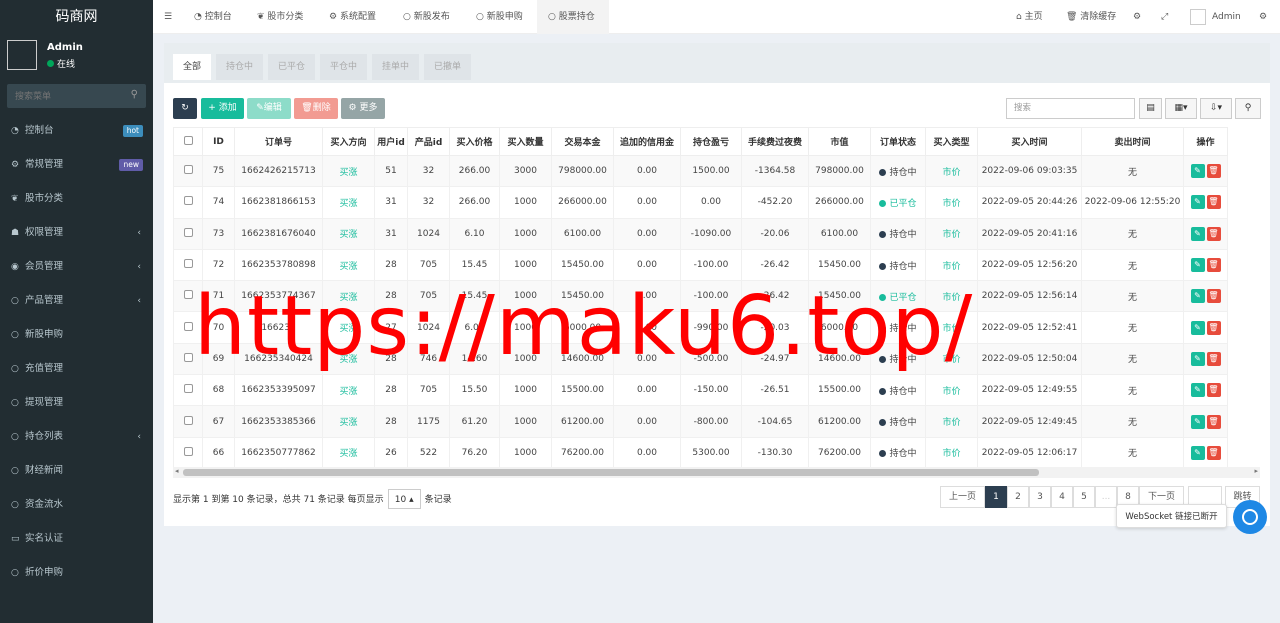 The height and width of the screenshot is (623, 1280). Describe the element at coordinates (1029, 141) in the screenshot. I see `col-buy-time: 买入时间` at that location.